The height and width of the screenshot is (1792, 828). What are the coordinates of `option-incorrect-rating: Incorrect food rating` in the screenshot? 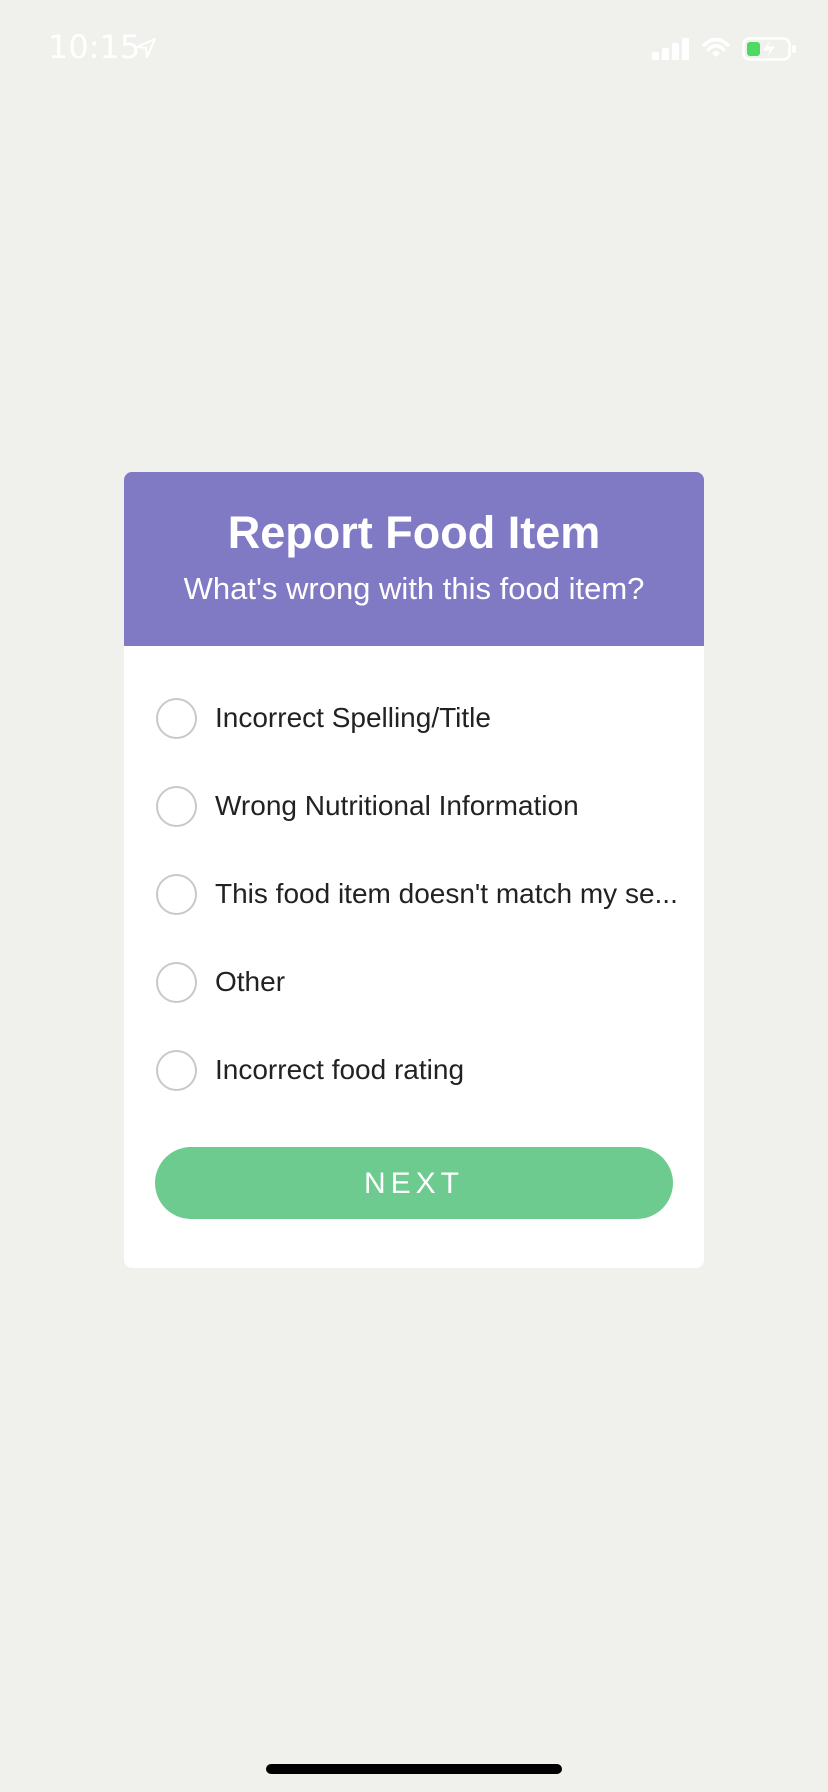 It's located at (426, 1070).